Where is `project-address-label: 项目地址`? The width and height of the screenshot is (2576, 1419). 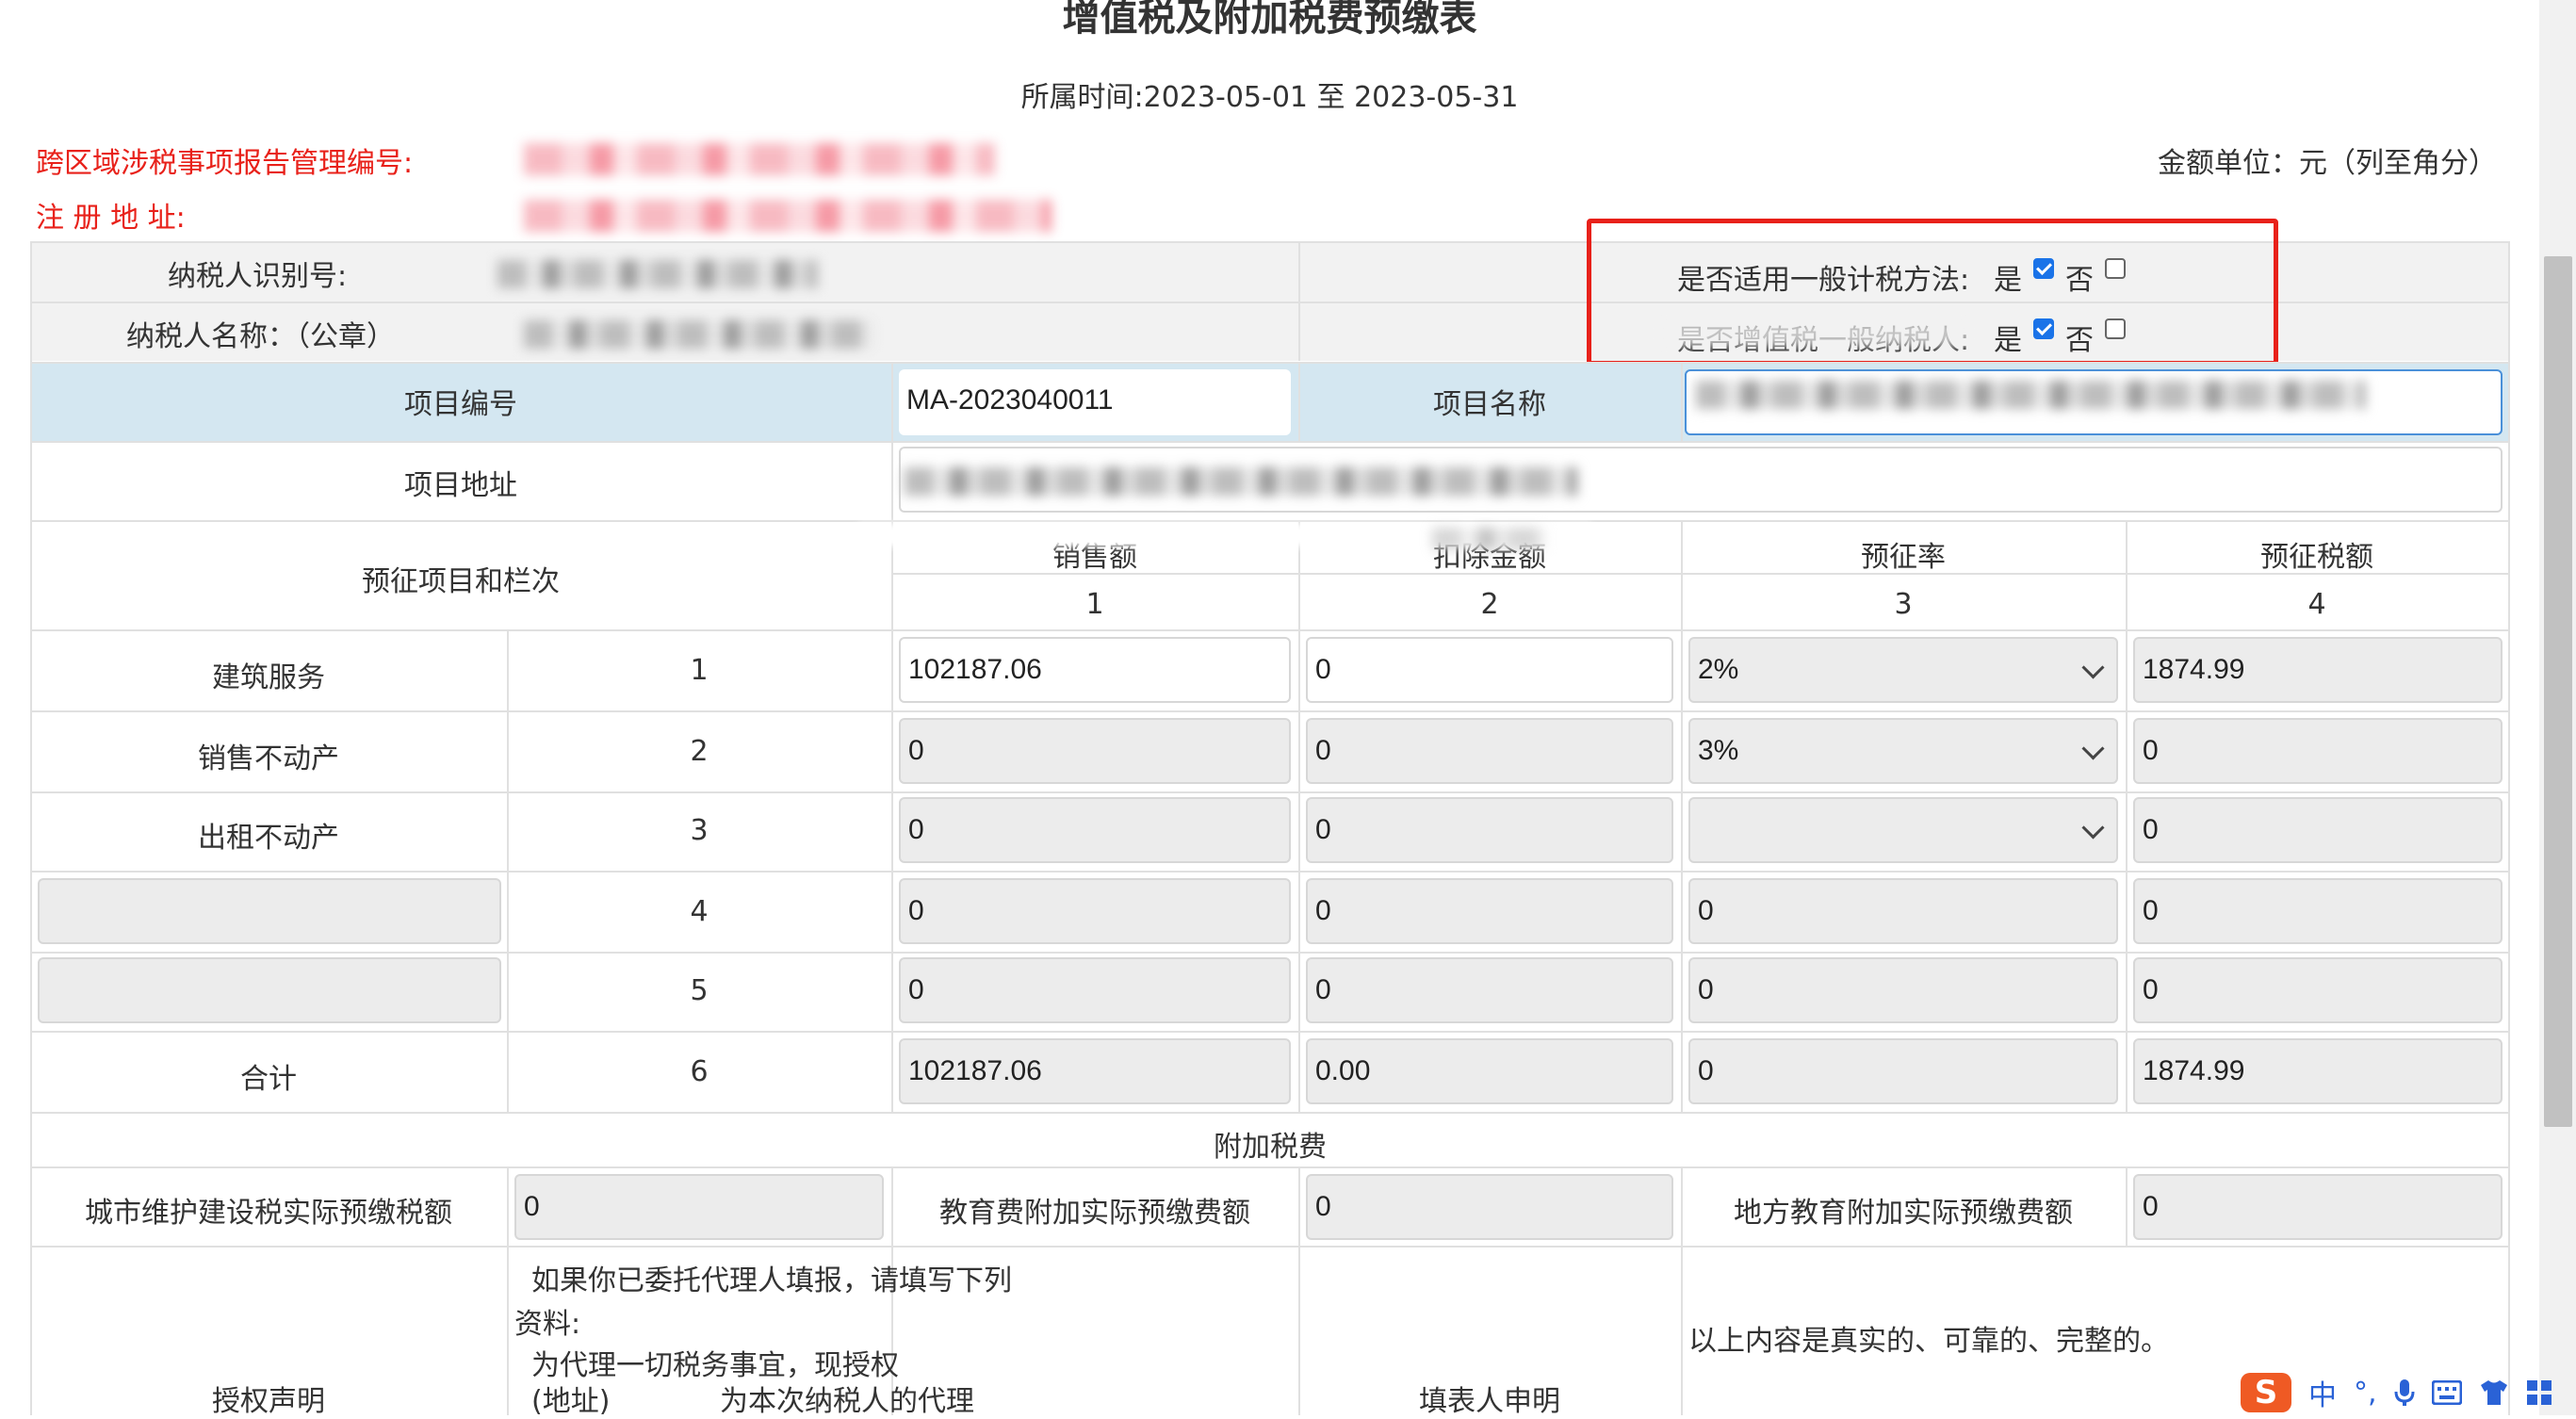 project-address-label: 项目地址 is located at coordinates (460, 486).